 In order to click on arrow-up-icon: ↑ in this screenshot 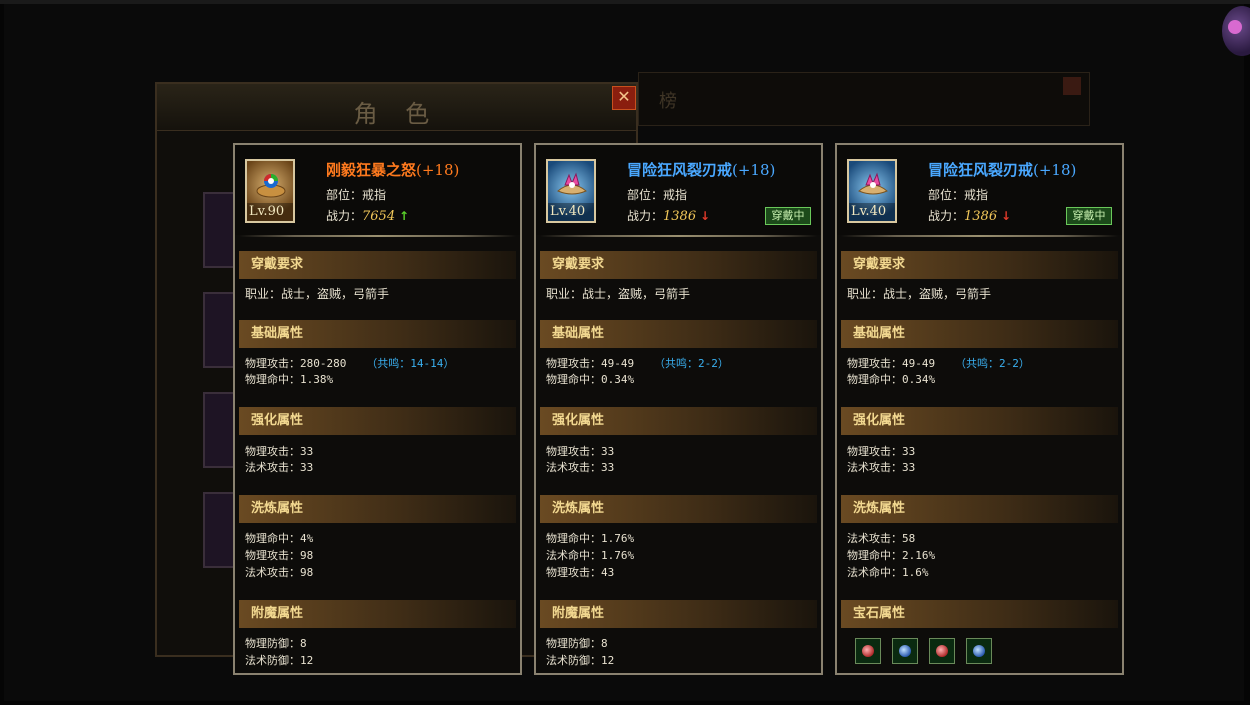, I will do `click(403, 216)`.